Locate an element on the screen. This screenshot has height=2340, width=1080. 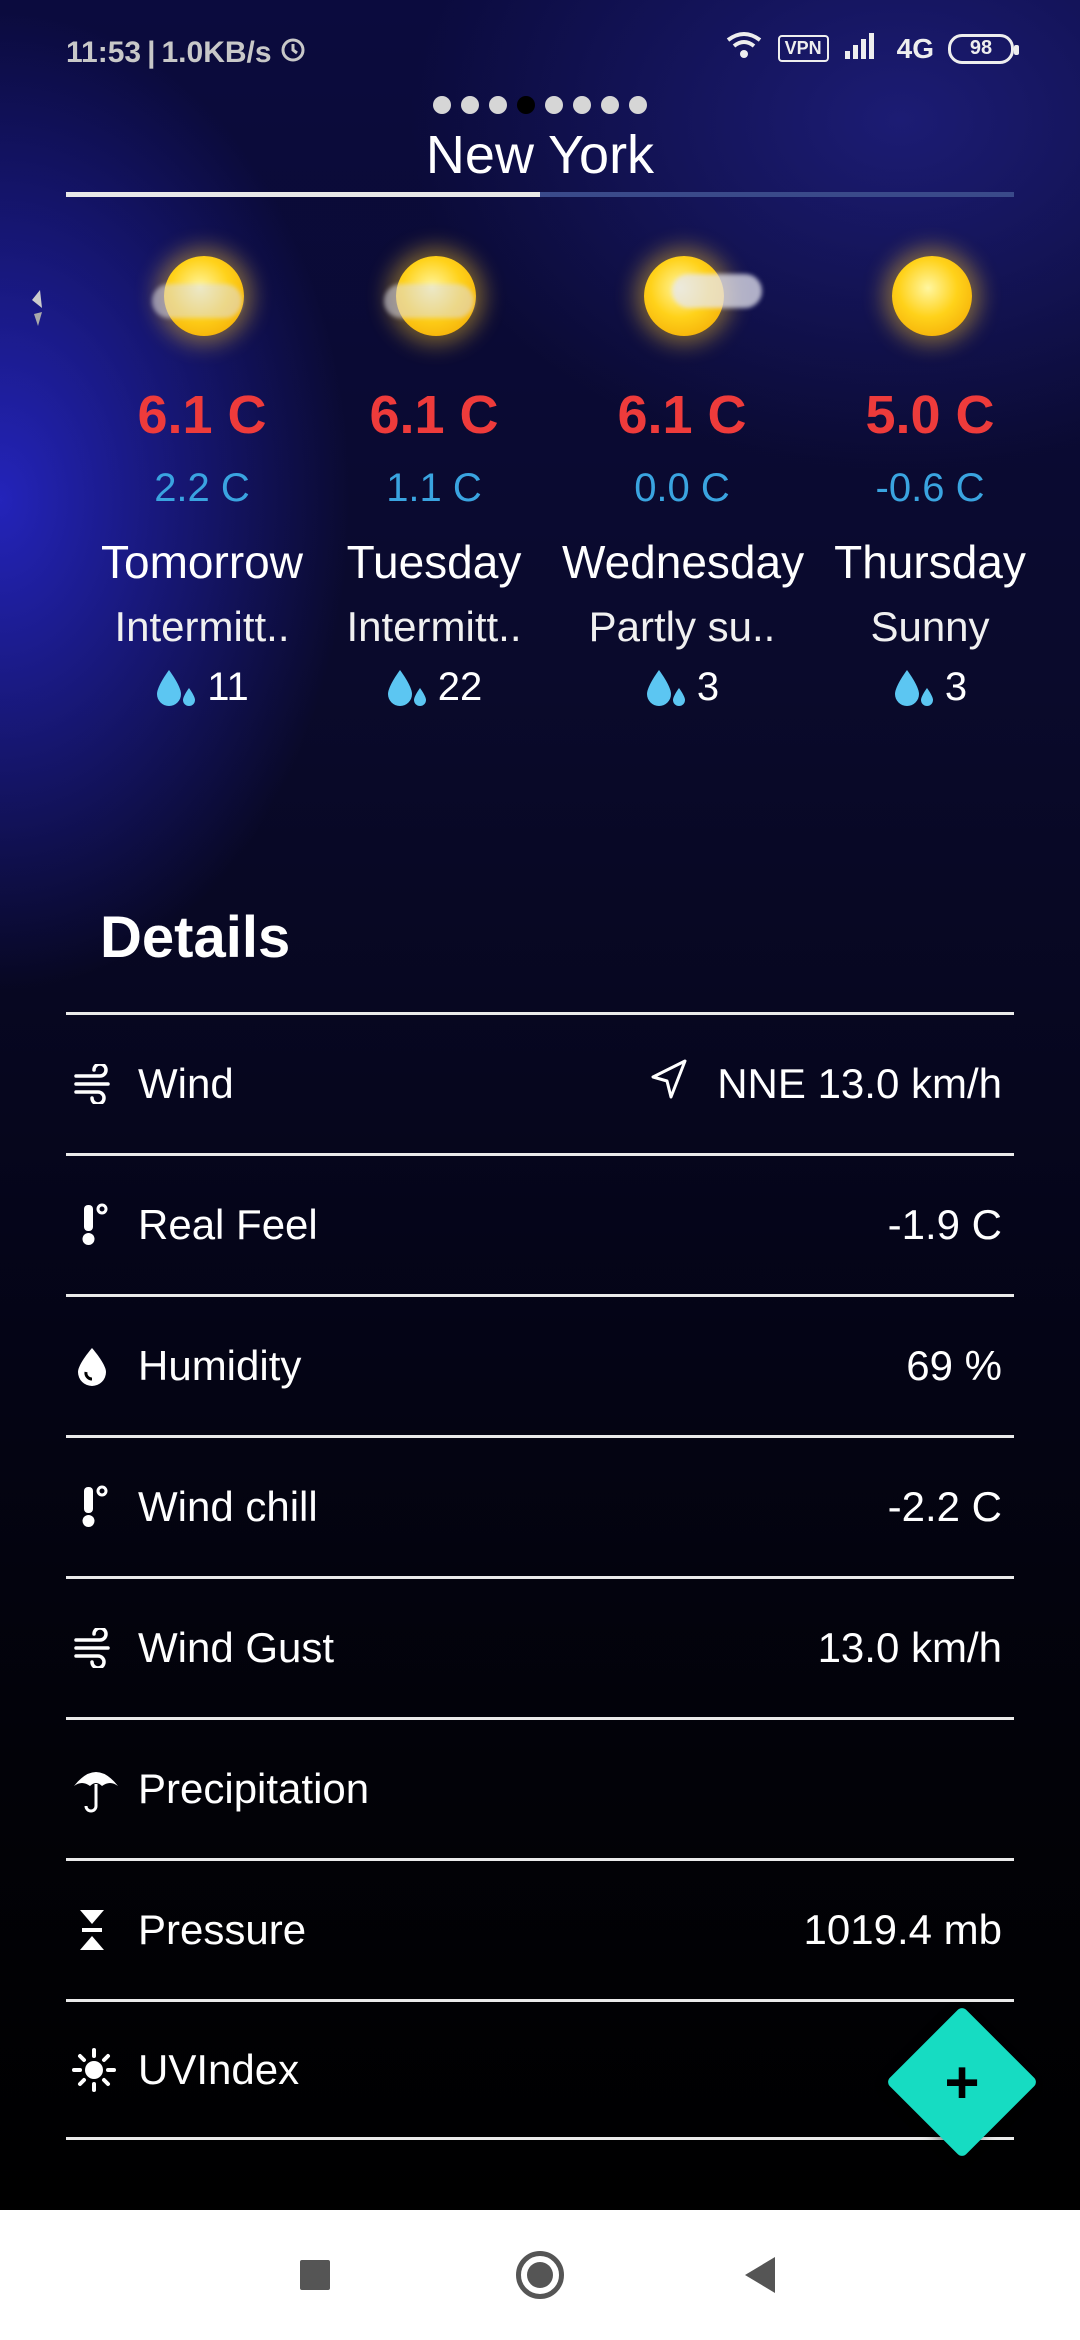
details-title: Details is located at coordinates (195, 937).